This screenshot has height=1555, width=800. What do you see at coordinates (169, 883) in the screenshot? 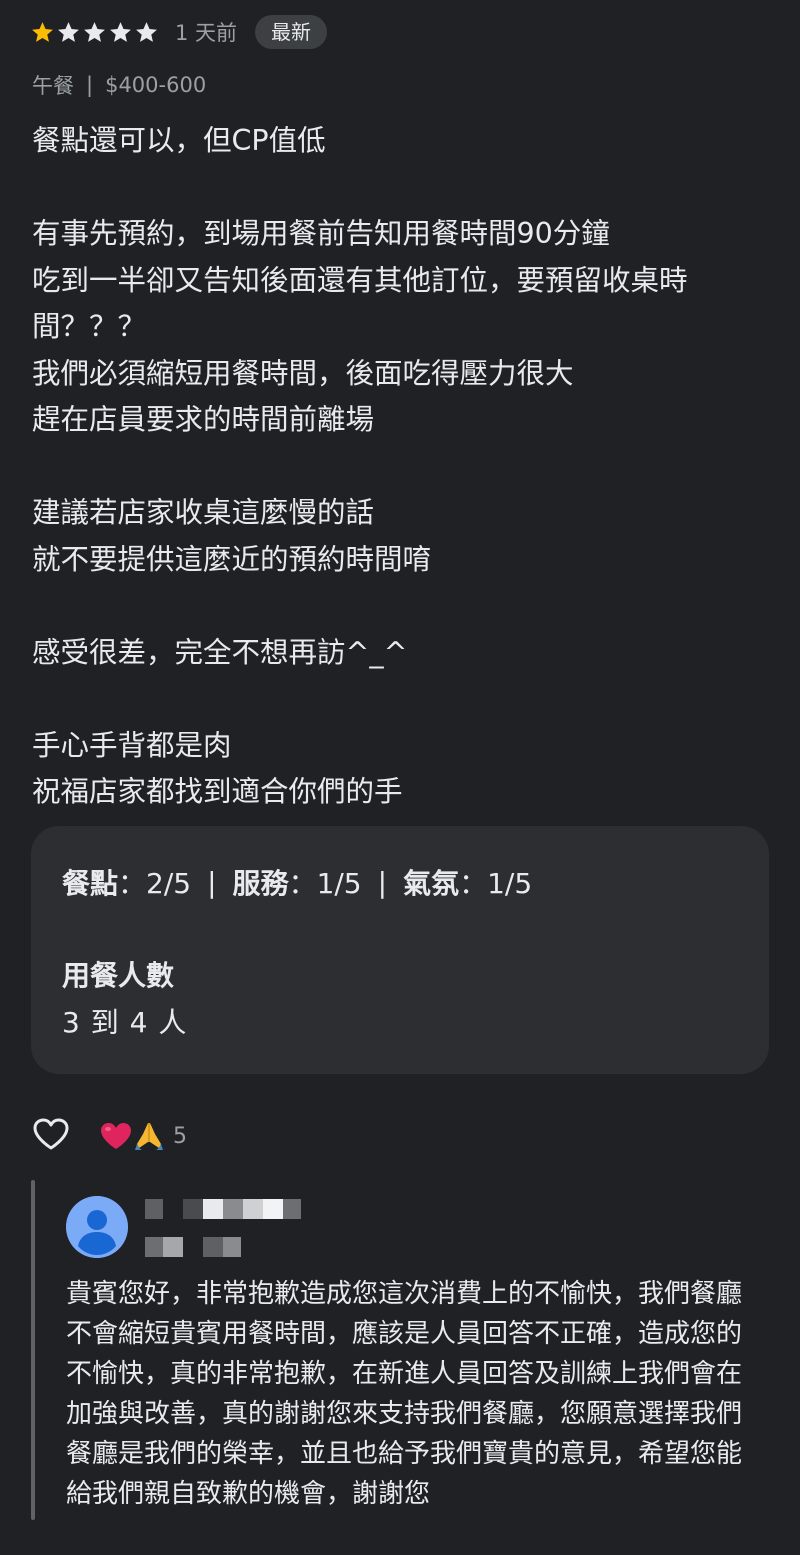
I see `food-rating-value: 2/5` at bounding box center [169, 883].